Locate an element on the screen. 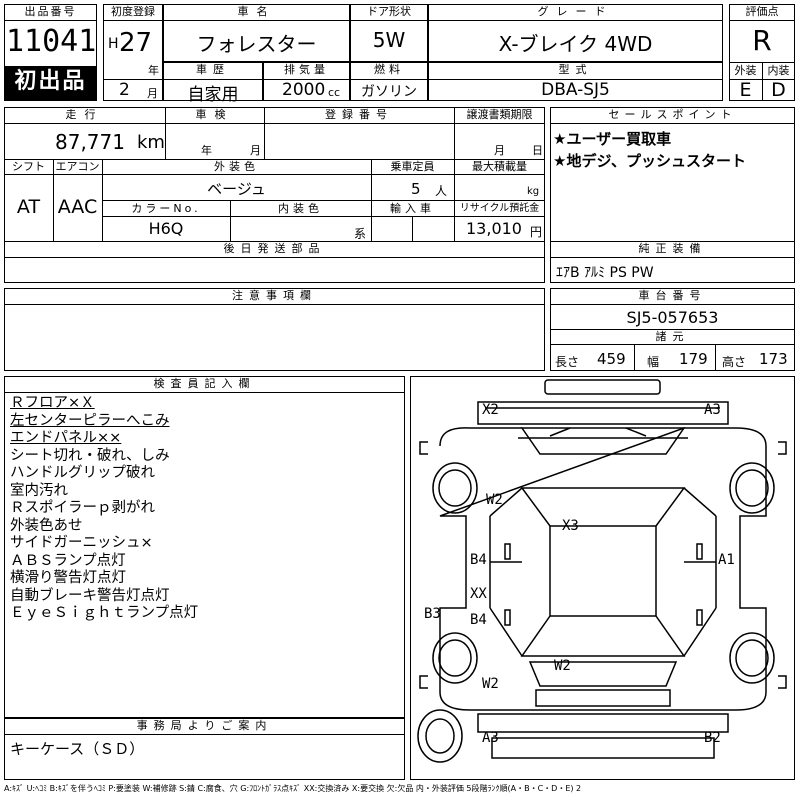 This screenshot has width=800, height=800. width: 179 is located at coordinates (693, 359).